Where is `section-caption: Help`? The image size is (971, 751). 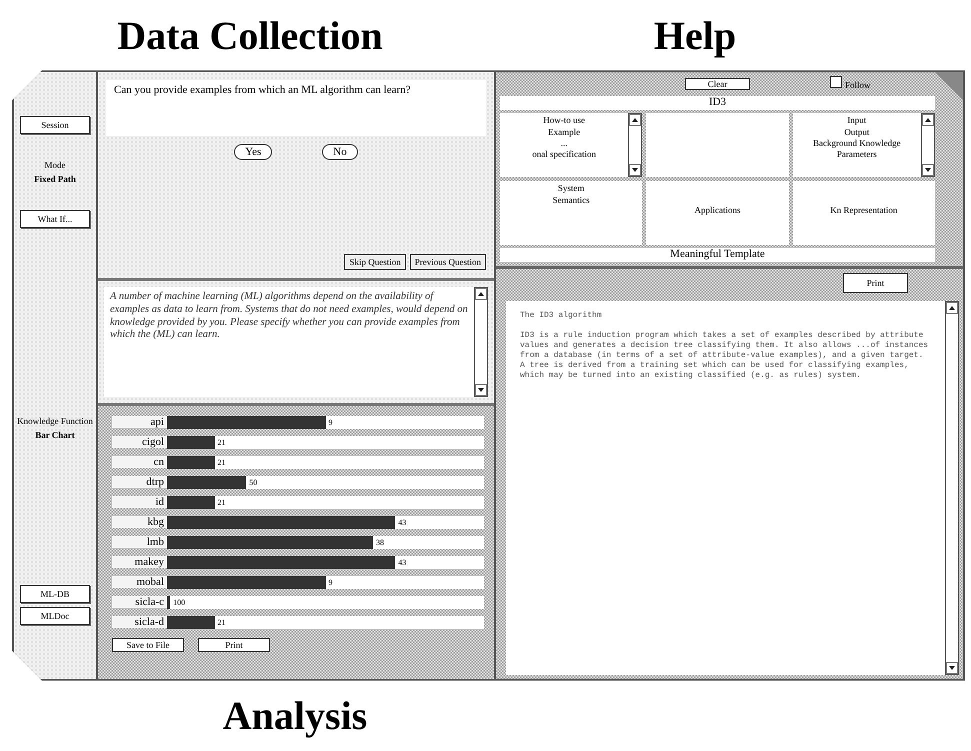 section-caption: Help is located at coordinates (695, 35).